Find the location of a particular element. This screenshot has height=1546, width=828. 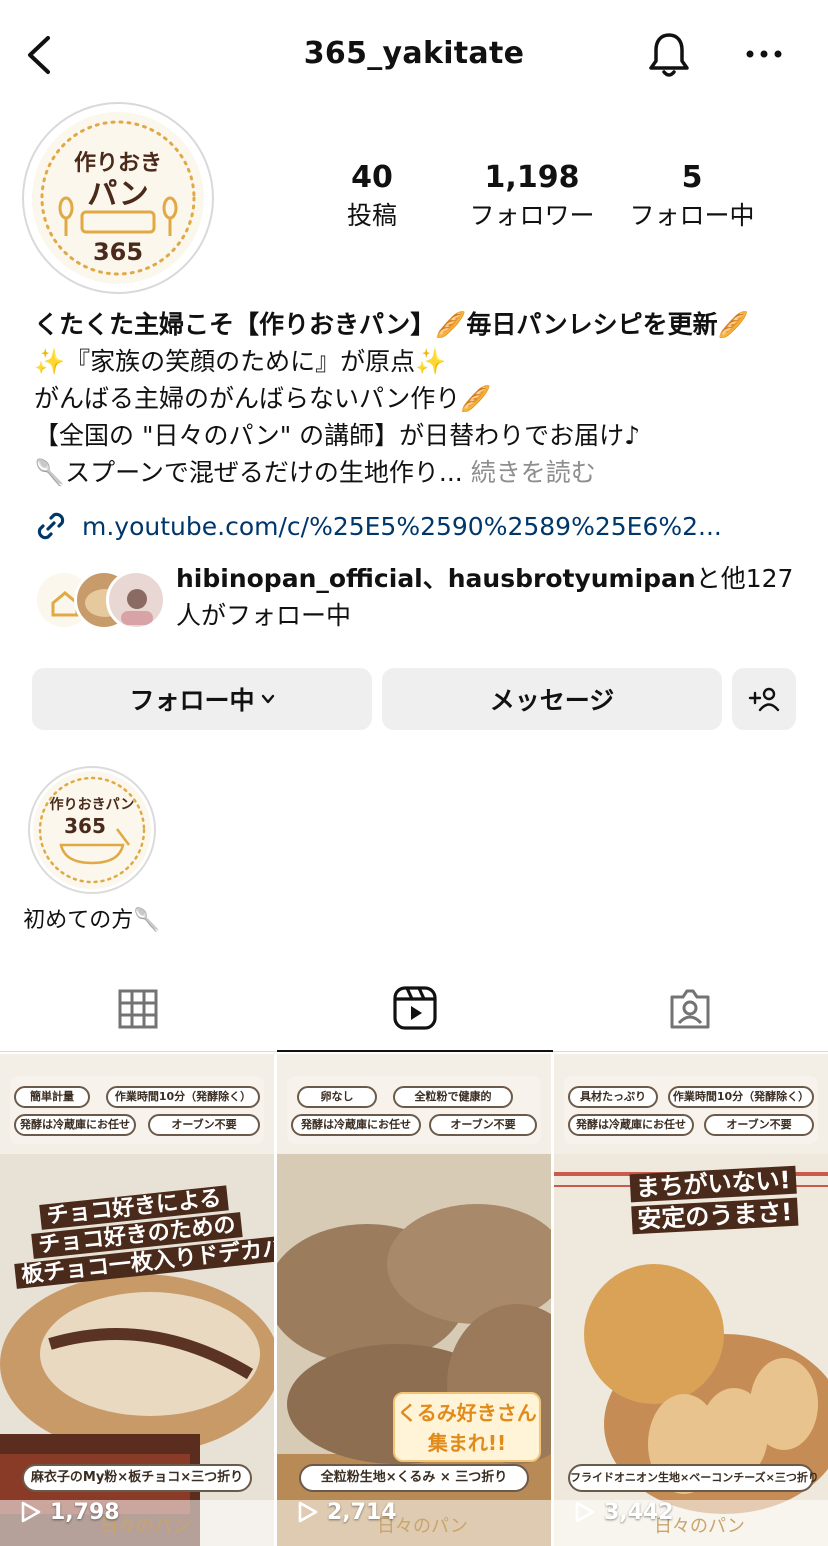

reel-view-count: 1,798 is located at coordinates (85, 1512).